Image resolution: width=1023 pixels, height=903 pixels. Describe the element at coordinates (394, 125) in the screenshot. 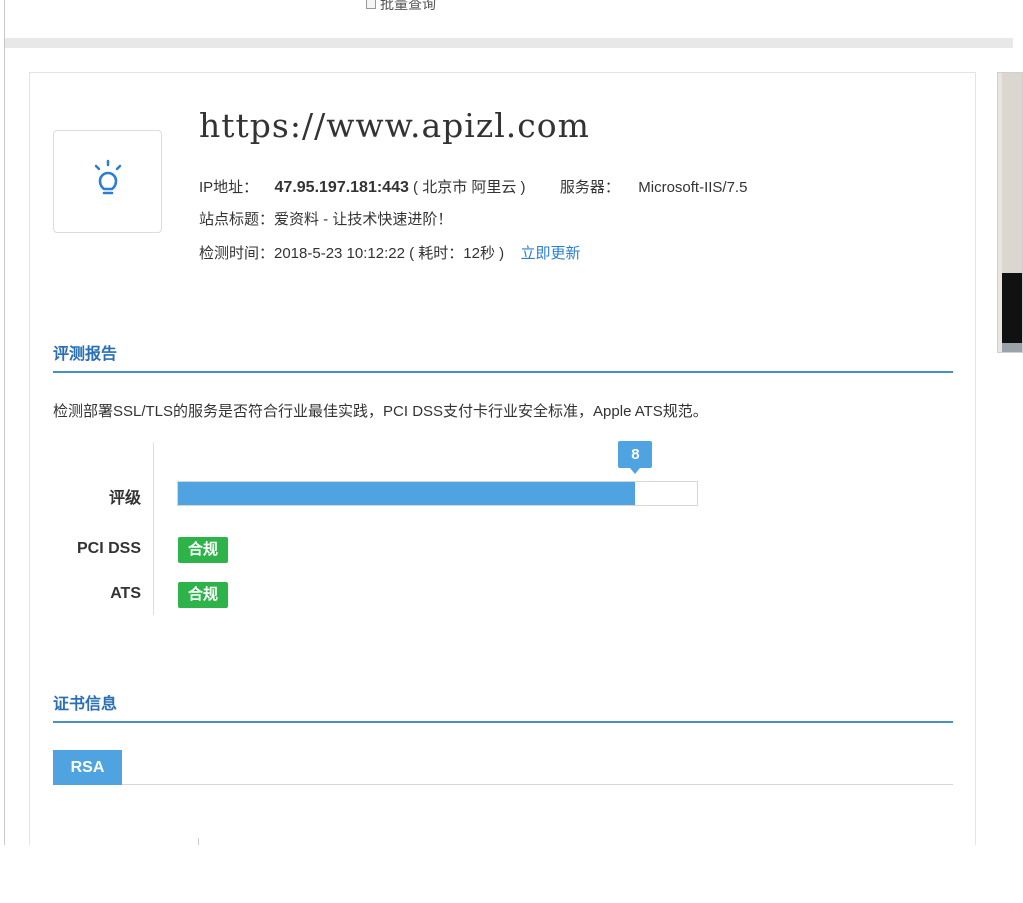

I see `site-url: https://www.apizl.com` at that location.